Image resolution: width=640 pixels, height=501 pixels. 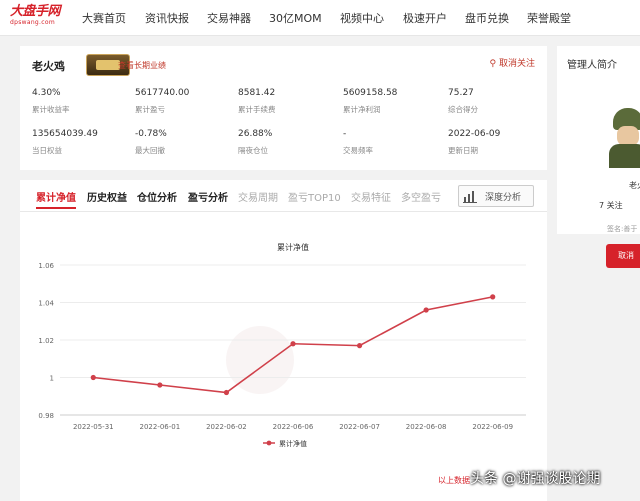 I want to click on x-tick-label: 2022-06-01, so click(x=160, y=427).